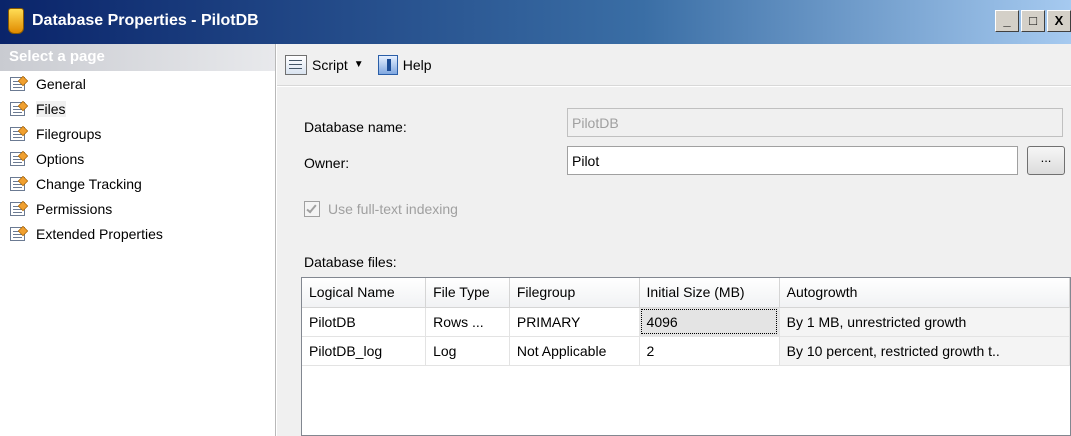  I want to click on minimize-button: _, so click(1007, 21).